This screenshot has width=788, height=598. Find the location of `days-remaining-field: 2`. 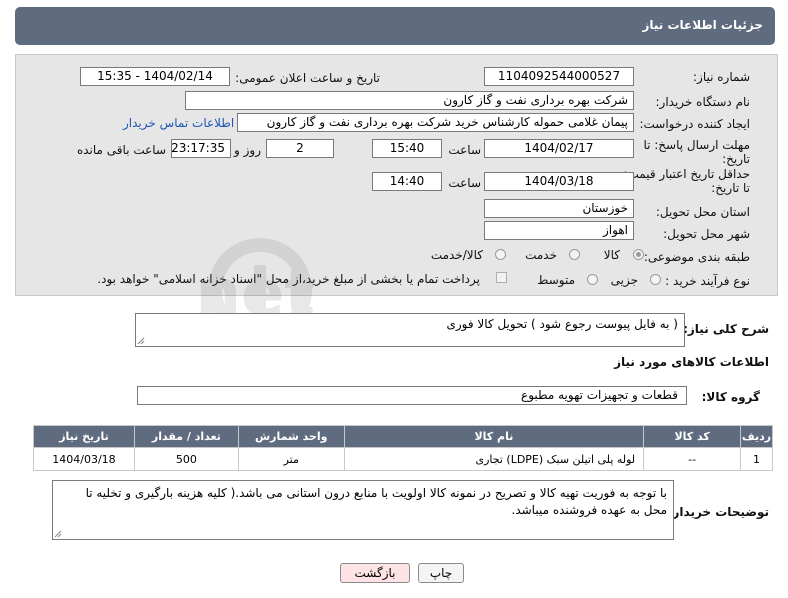

days-remaining-field: 2 is located at coordinates (300, 148).